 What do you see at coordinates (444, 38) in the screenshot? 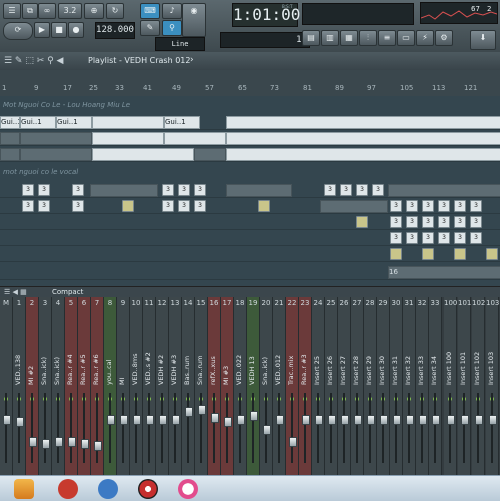
I see `settings-icon: ⚙` at bounding box center [444, 38].